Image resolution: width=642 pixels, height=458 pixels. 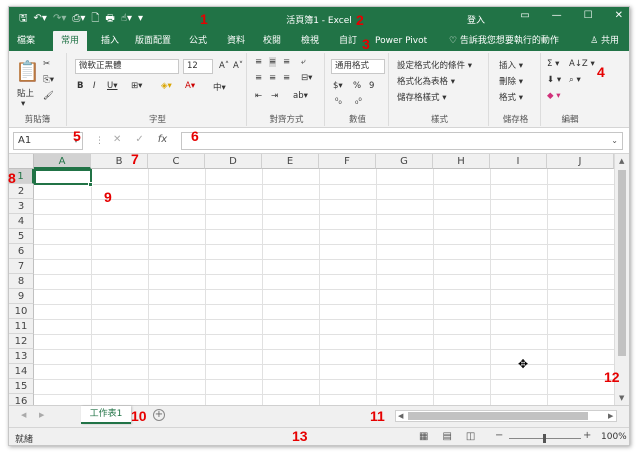 What do you see at coordinates (306, 78) in the screenshot?
I see `merge-center-icon: ⊟▾` at bounding box center [306, 78].